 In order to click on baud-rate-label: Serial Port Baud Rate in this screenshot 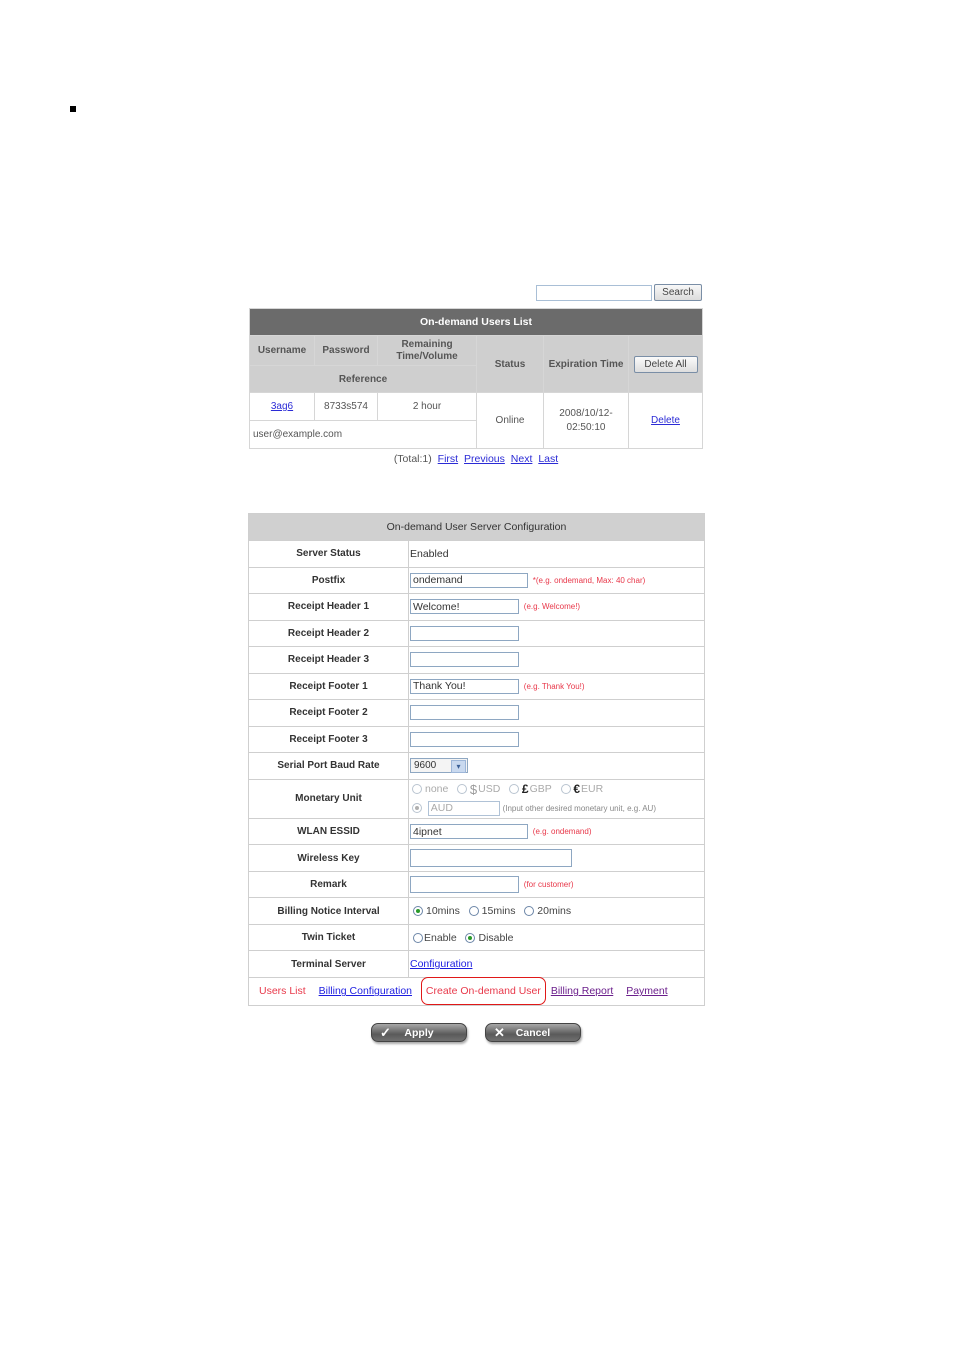, I will do `click(328, 766)`.